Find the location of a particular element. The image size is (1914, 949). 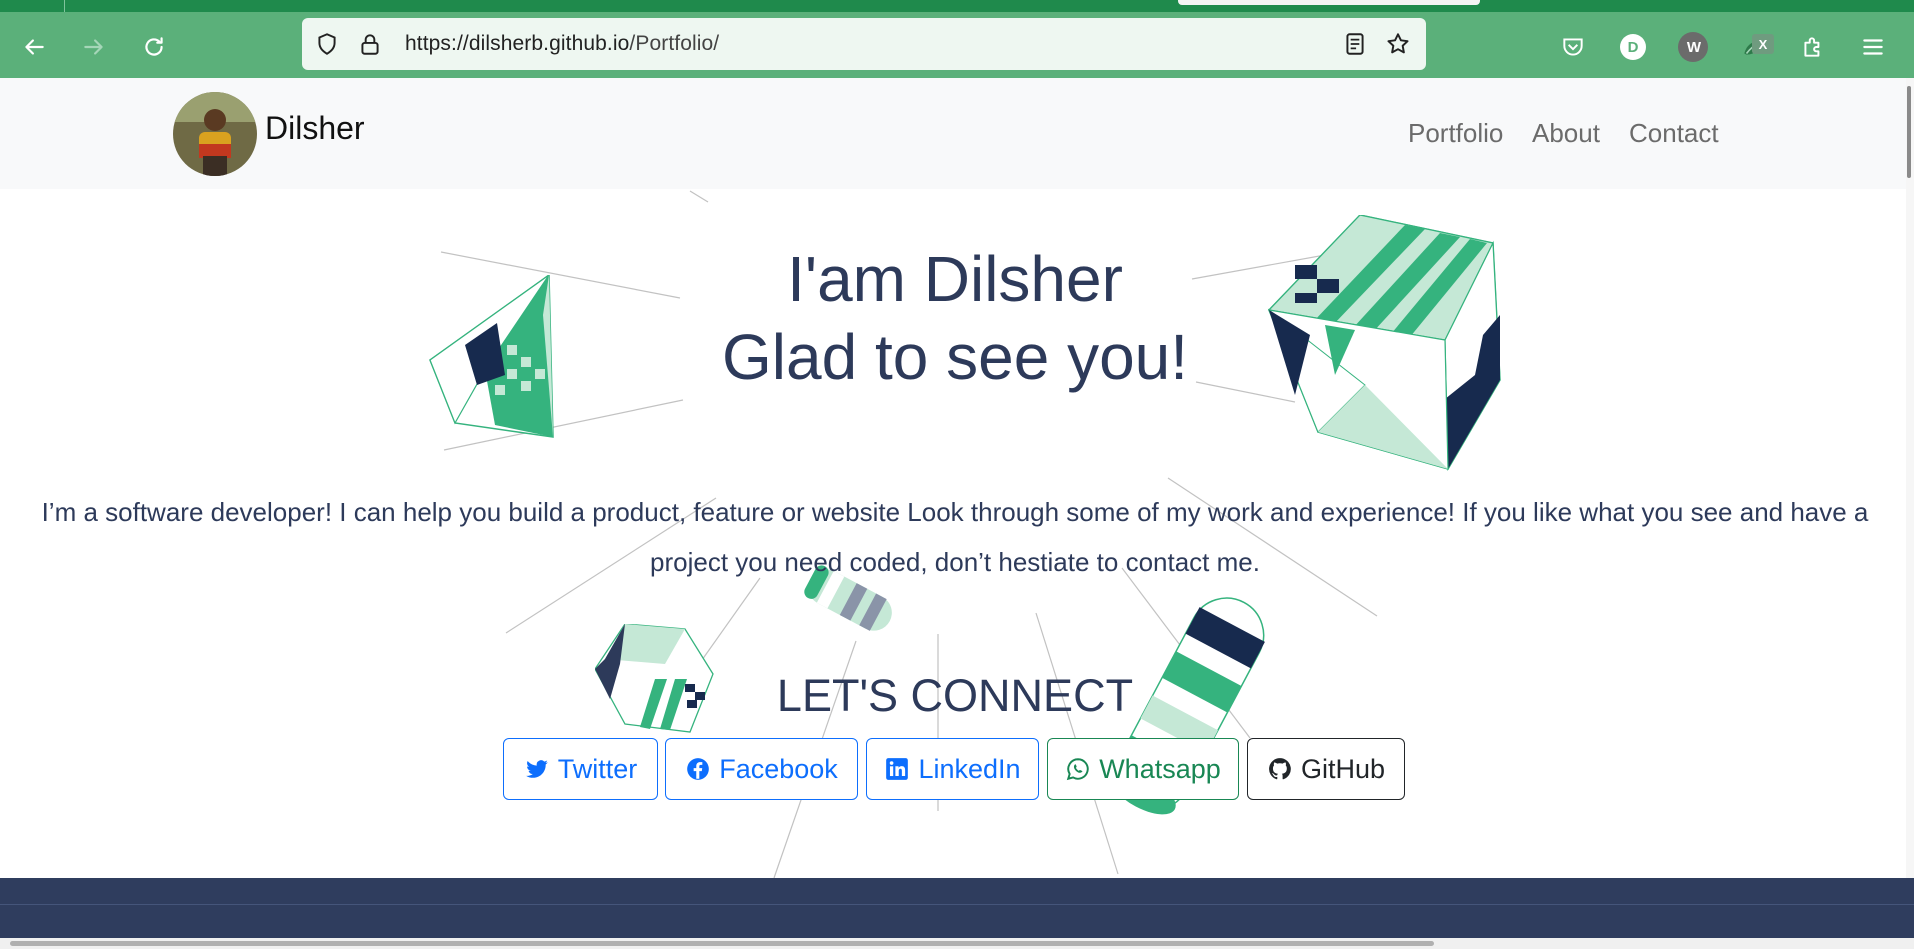

pocket-icon is located at coordinates (1573, 47).